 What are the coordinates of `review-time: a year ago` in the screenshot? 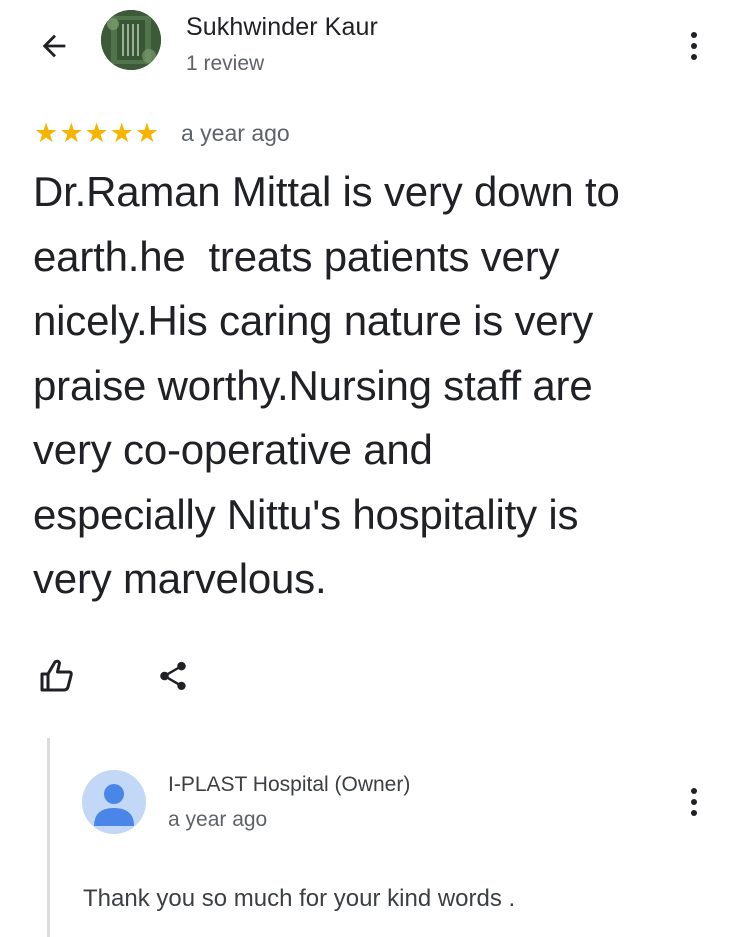 It's located at (235, 133).